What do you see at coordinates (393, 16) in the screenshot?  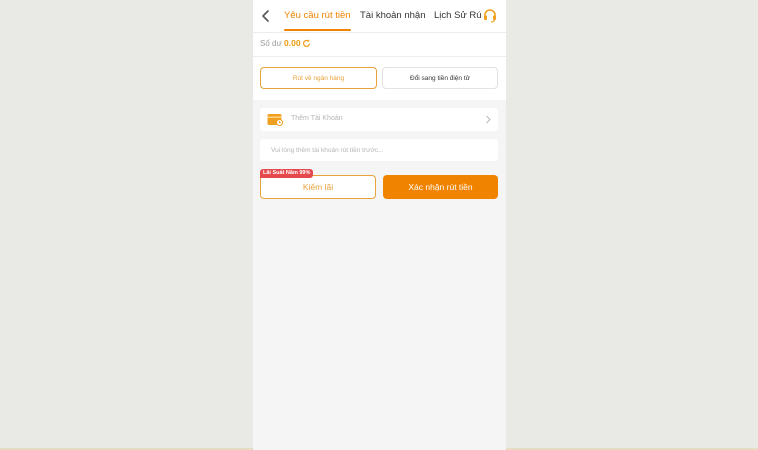 I see `tab-receiving-account: Tài khoản nhận` at bounding box center [393, 16].